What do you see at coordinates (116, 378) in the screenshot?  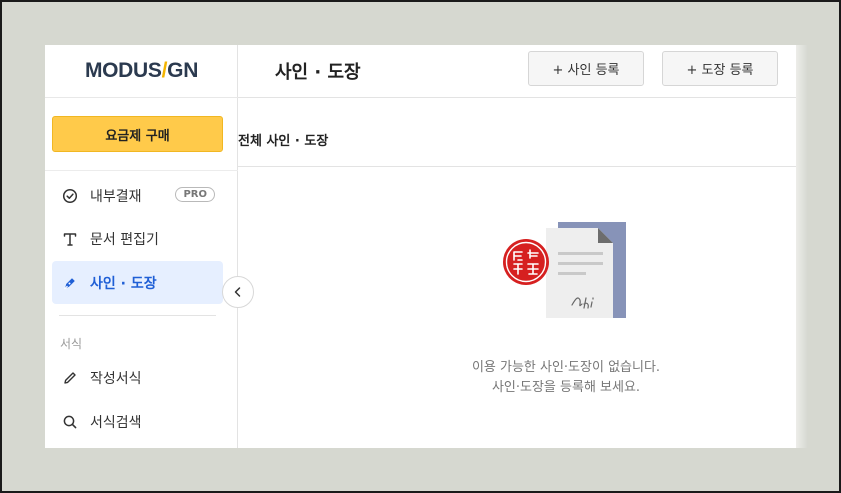 I see `sidebar-item-label: 작성서식` at bounding box center [116, 378].